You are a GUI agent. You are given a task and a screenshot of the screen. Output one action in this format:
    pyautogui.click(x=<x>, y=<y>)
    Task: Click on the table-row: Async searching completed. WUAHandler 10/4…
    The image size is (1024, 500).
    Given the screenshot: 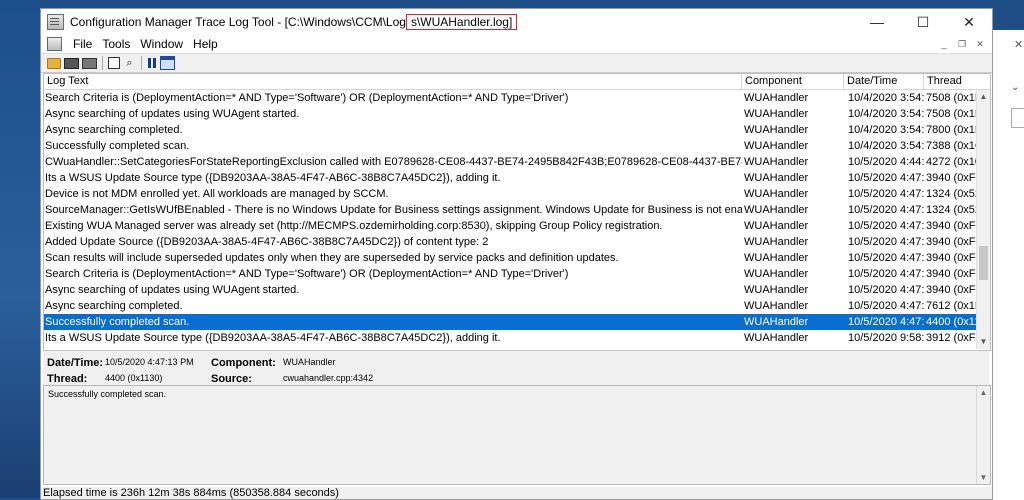 What is the action you would take?
    pyautogui.click(x=510, y=130)
    